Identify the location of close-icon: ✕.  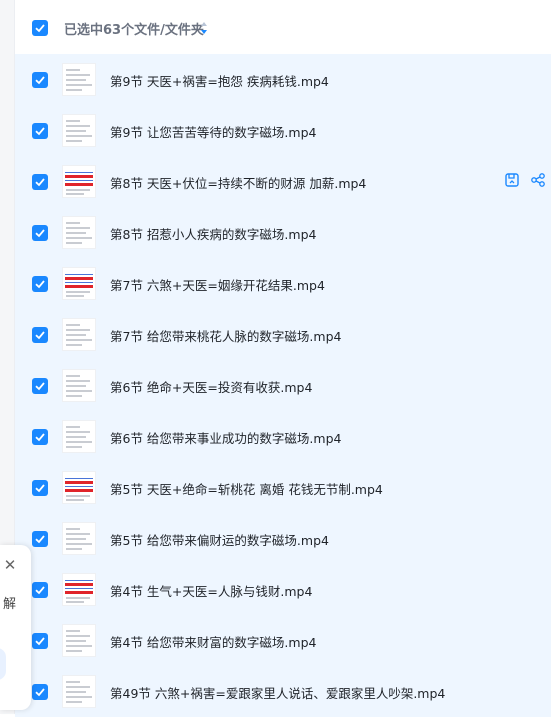
(10, 565).